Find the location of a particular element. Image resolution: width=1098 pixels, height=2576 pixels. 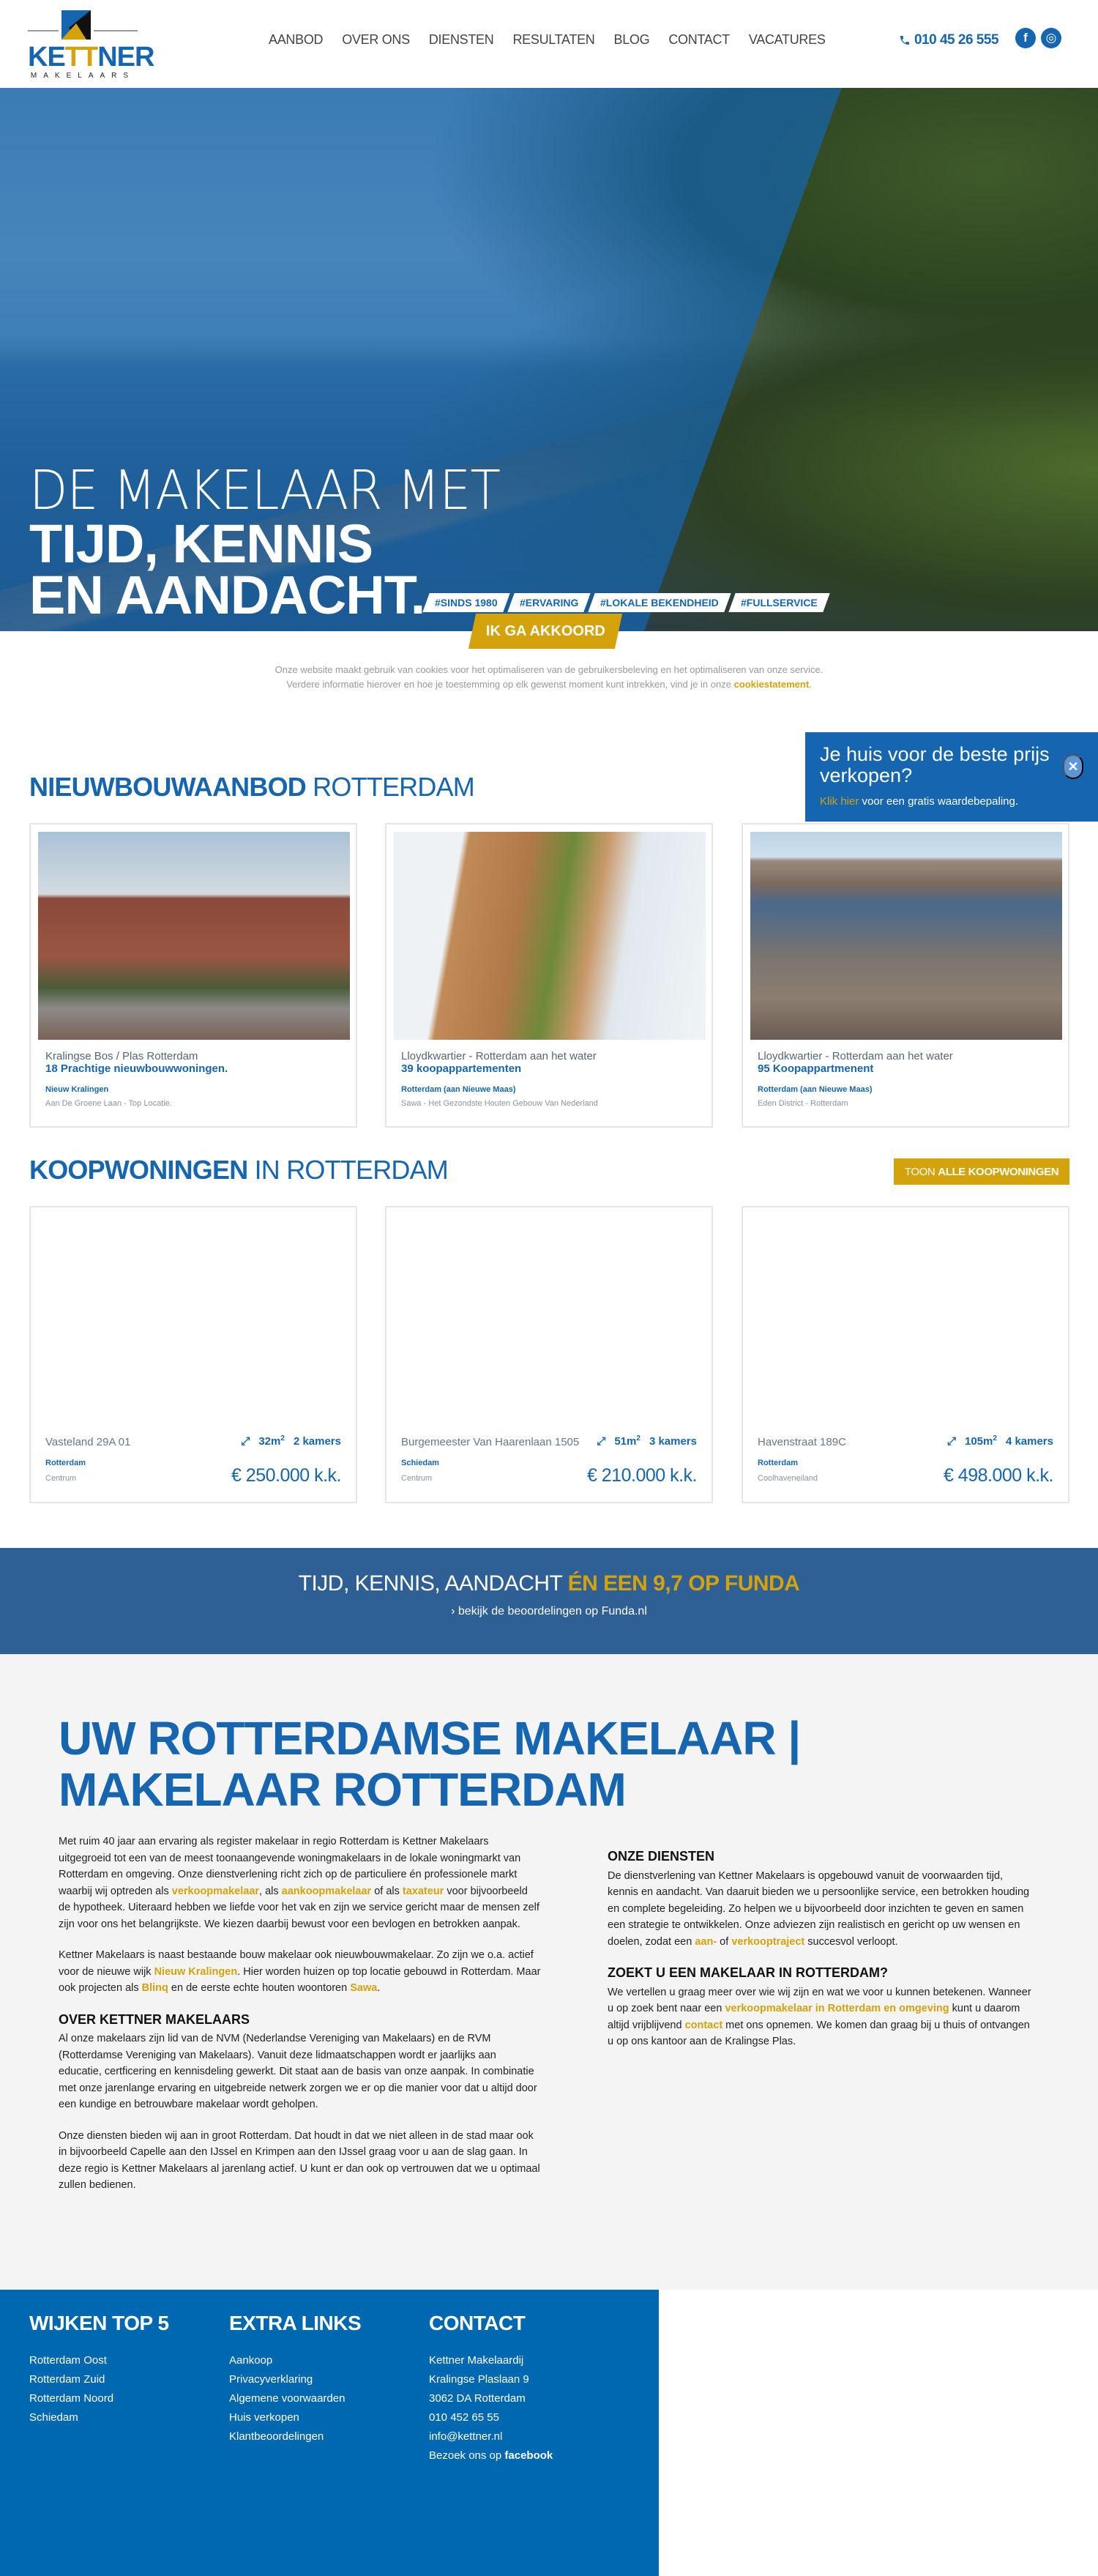

nav-over-ons: OVER ONS is located at coordinates (376, 40).